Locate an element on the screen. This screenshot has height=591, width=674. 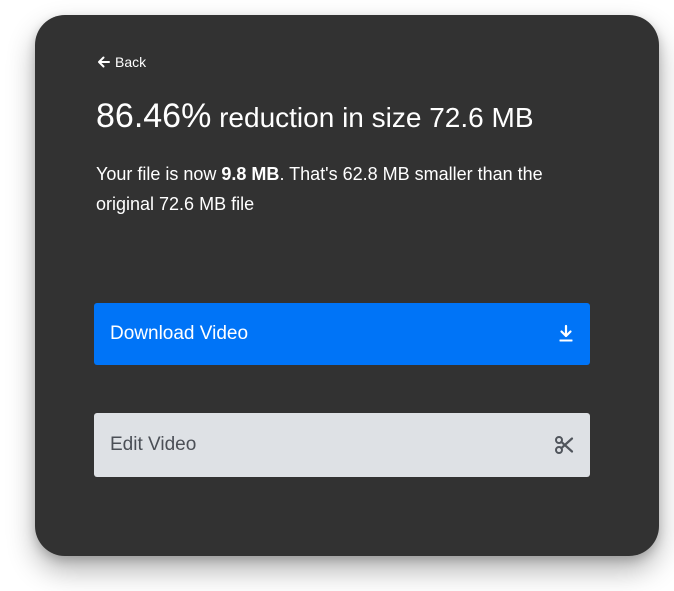
page-title: 86.46% reduction in size 72.6 MB is located at coordinates (315, 117).